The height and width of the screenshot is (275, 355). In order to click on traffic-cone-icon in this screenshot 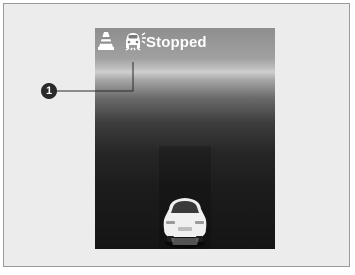, I will do `click(106, 41)`.